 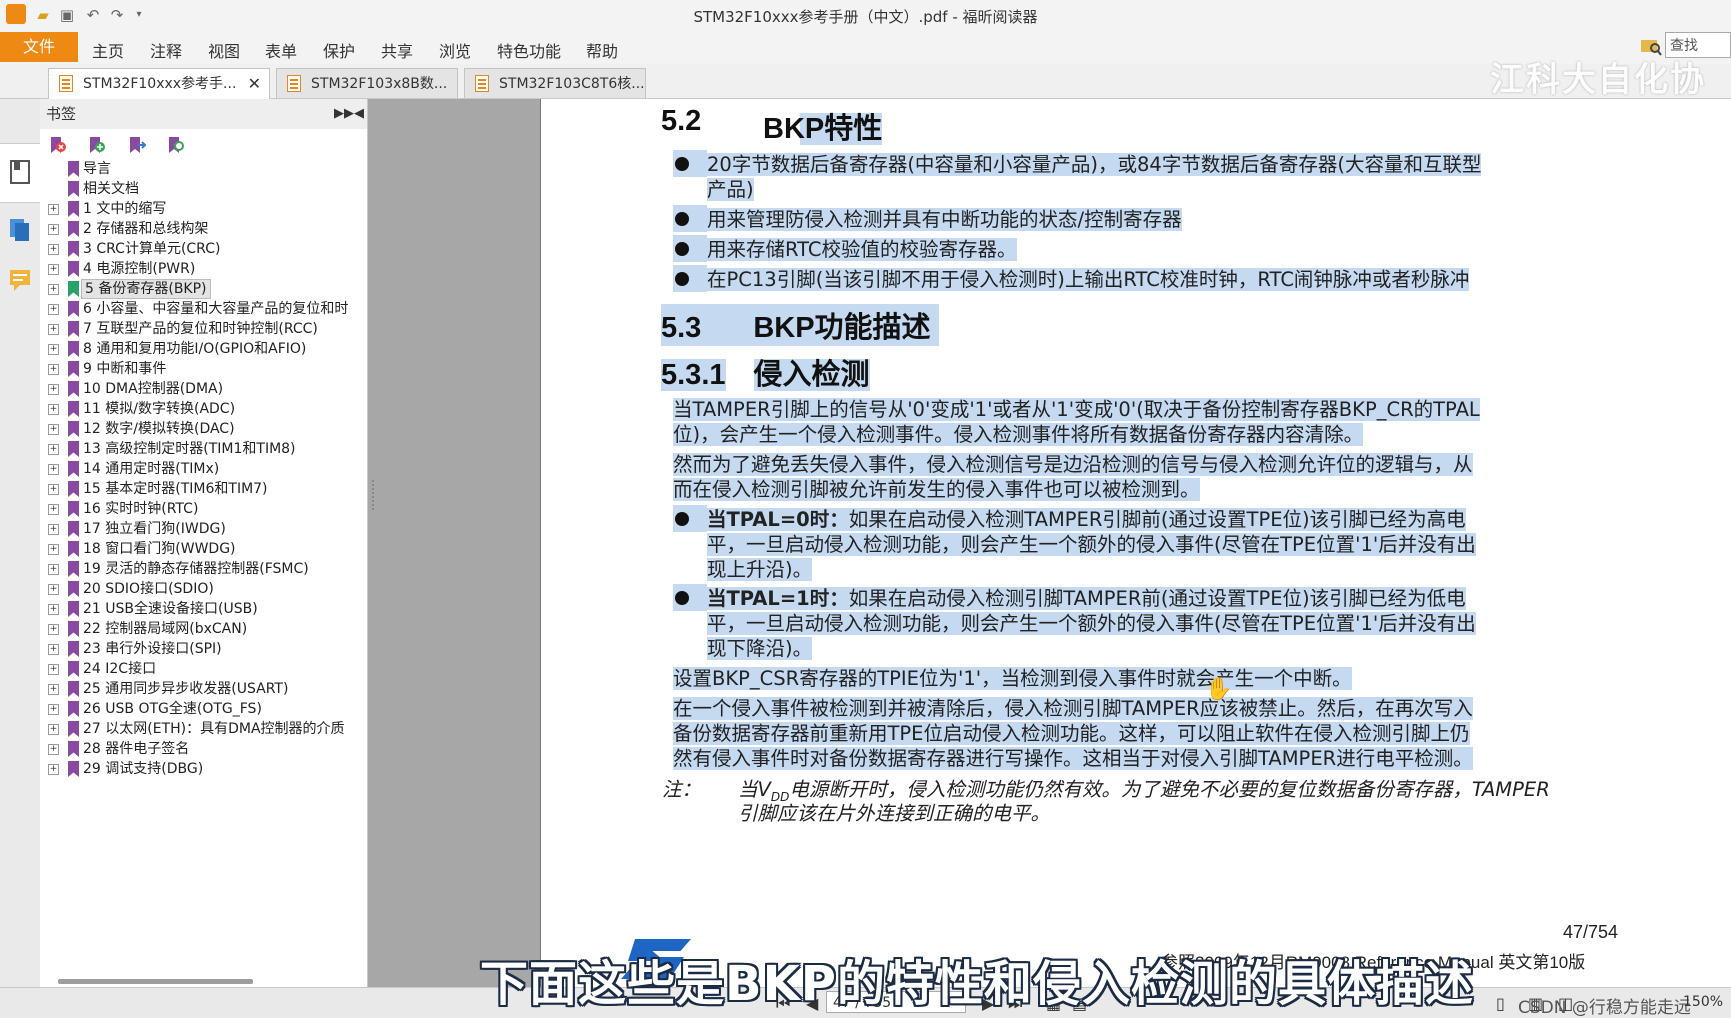 What do you see at coordinates (203, 649) in the screenshot?
I see `bookmark-item: +23 串行外设接口(SPI)` at bounding box center [203, 649].